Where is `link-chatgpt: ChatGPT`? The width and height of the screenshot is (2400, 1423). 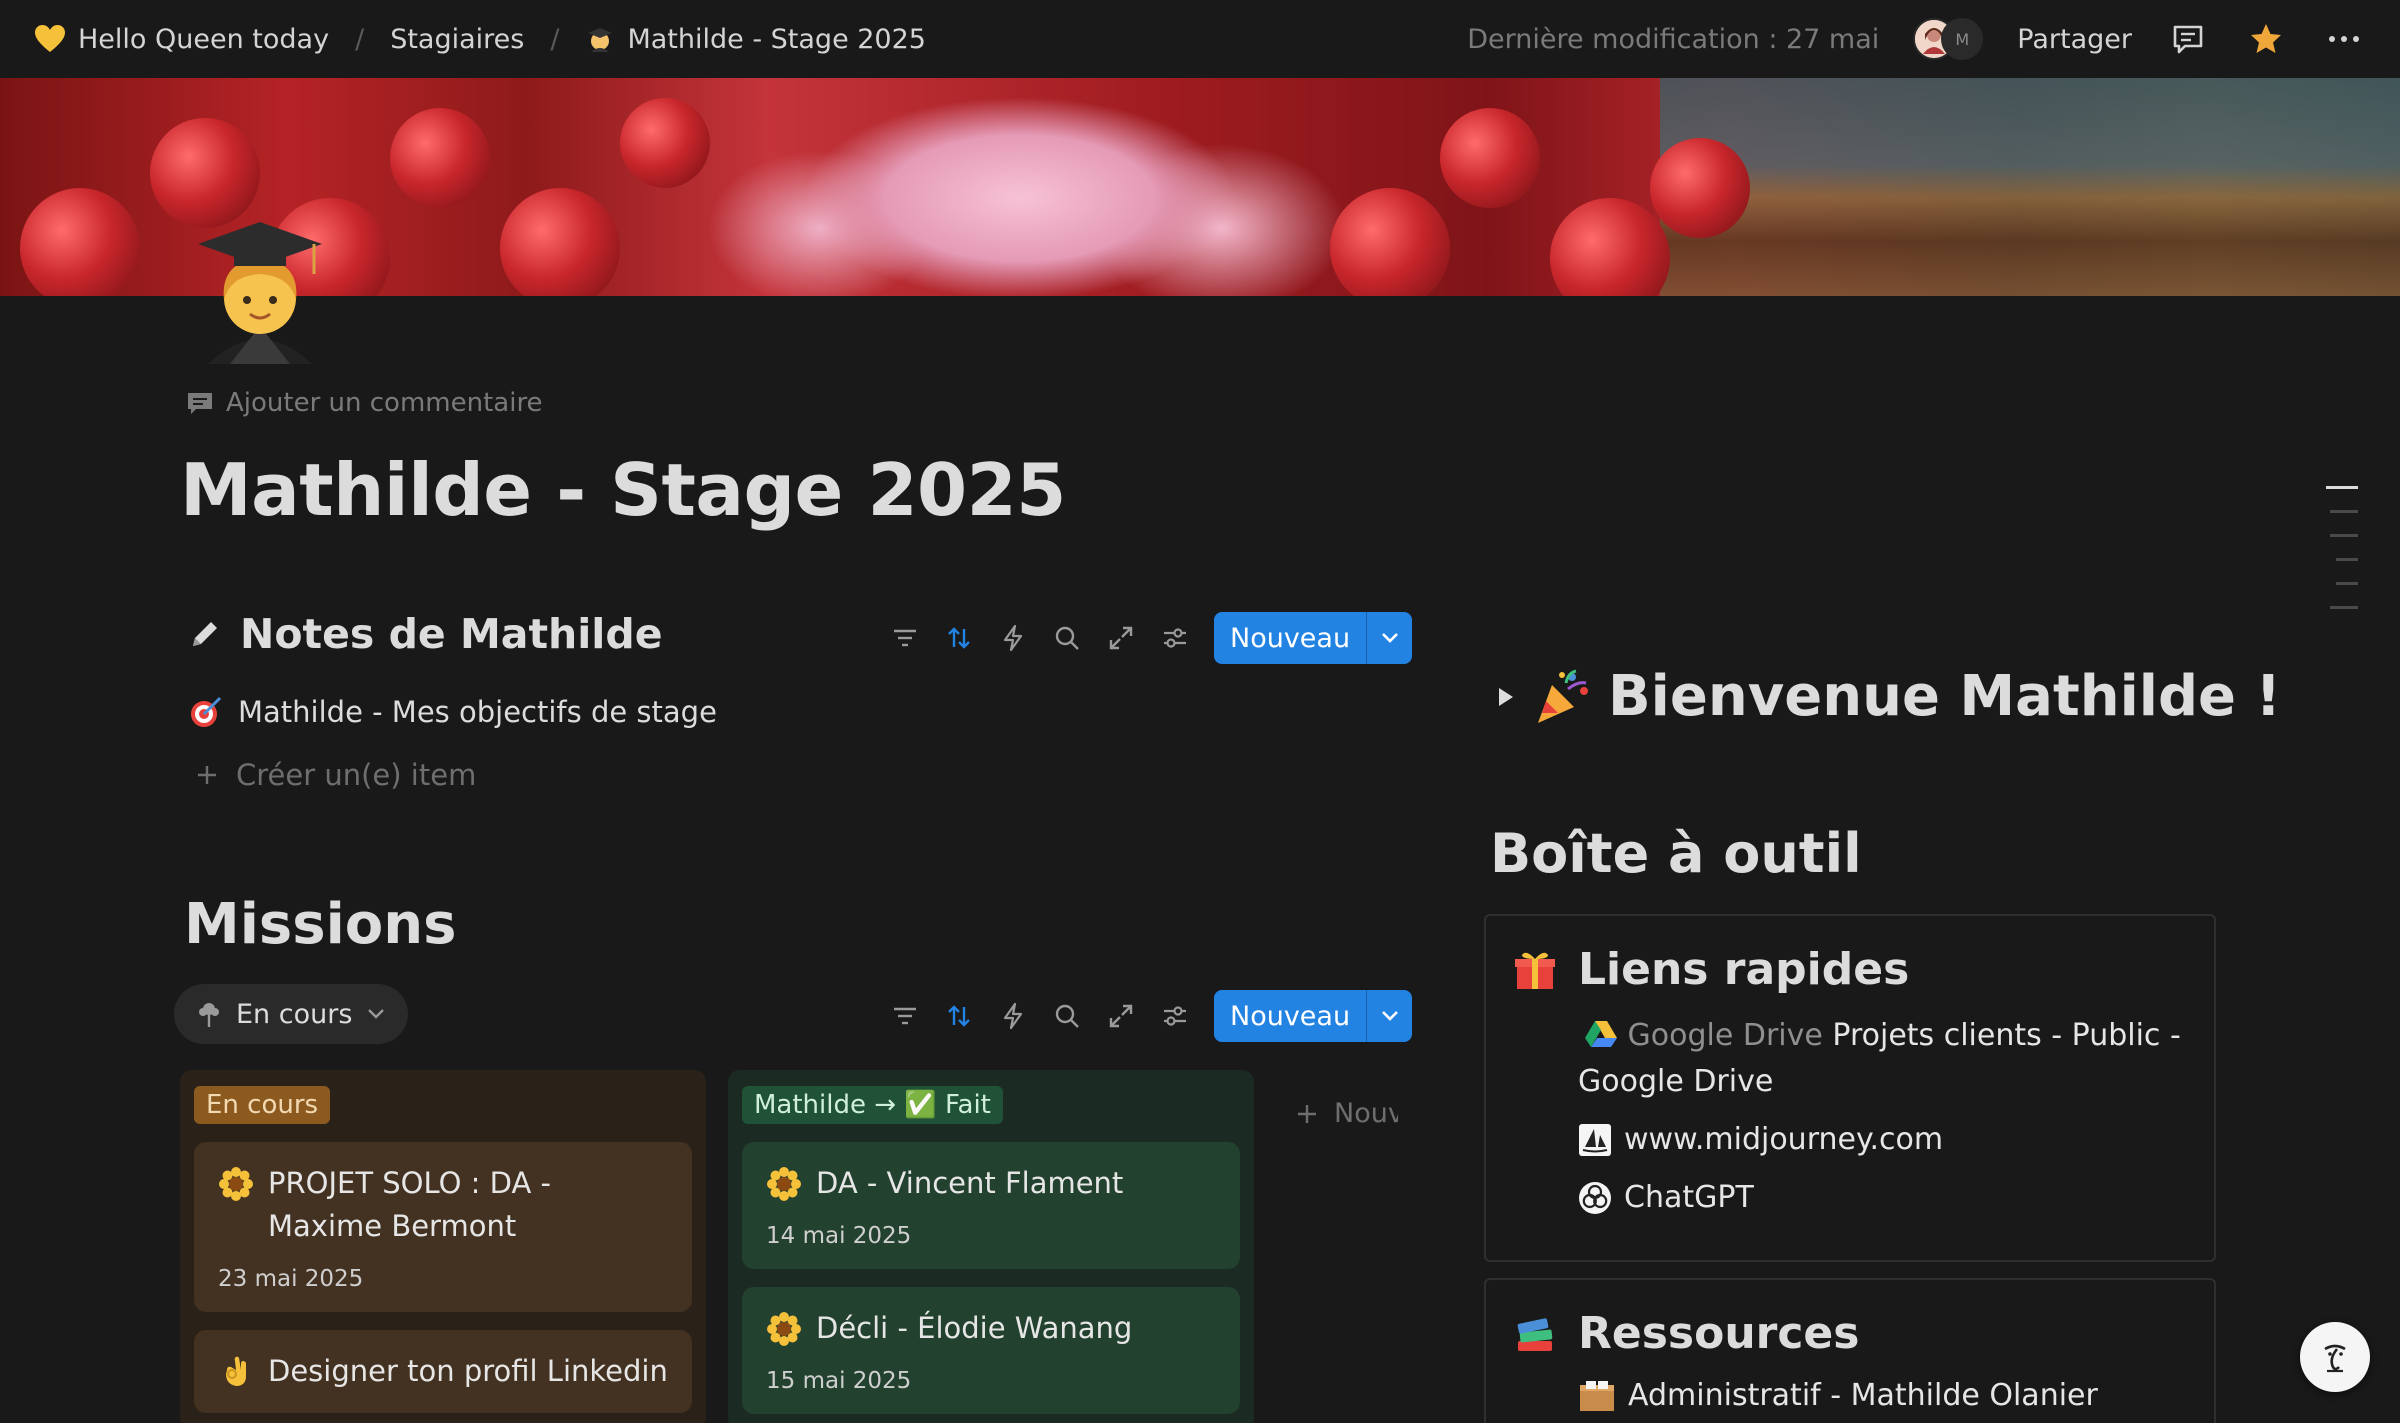 link-chatgpt: ChatGPT is located at coordinates (1883, 1198).